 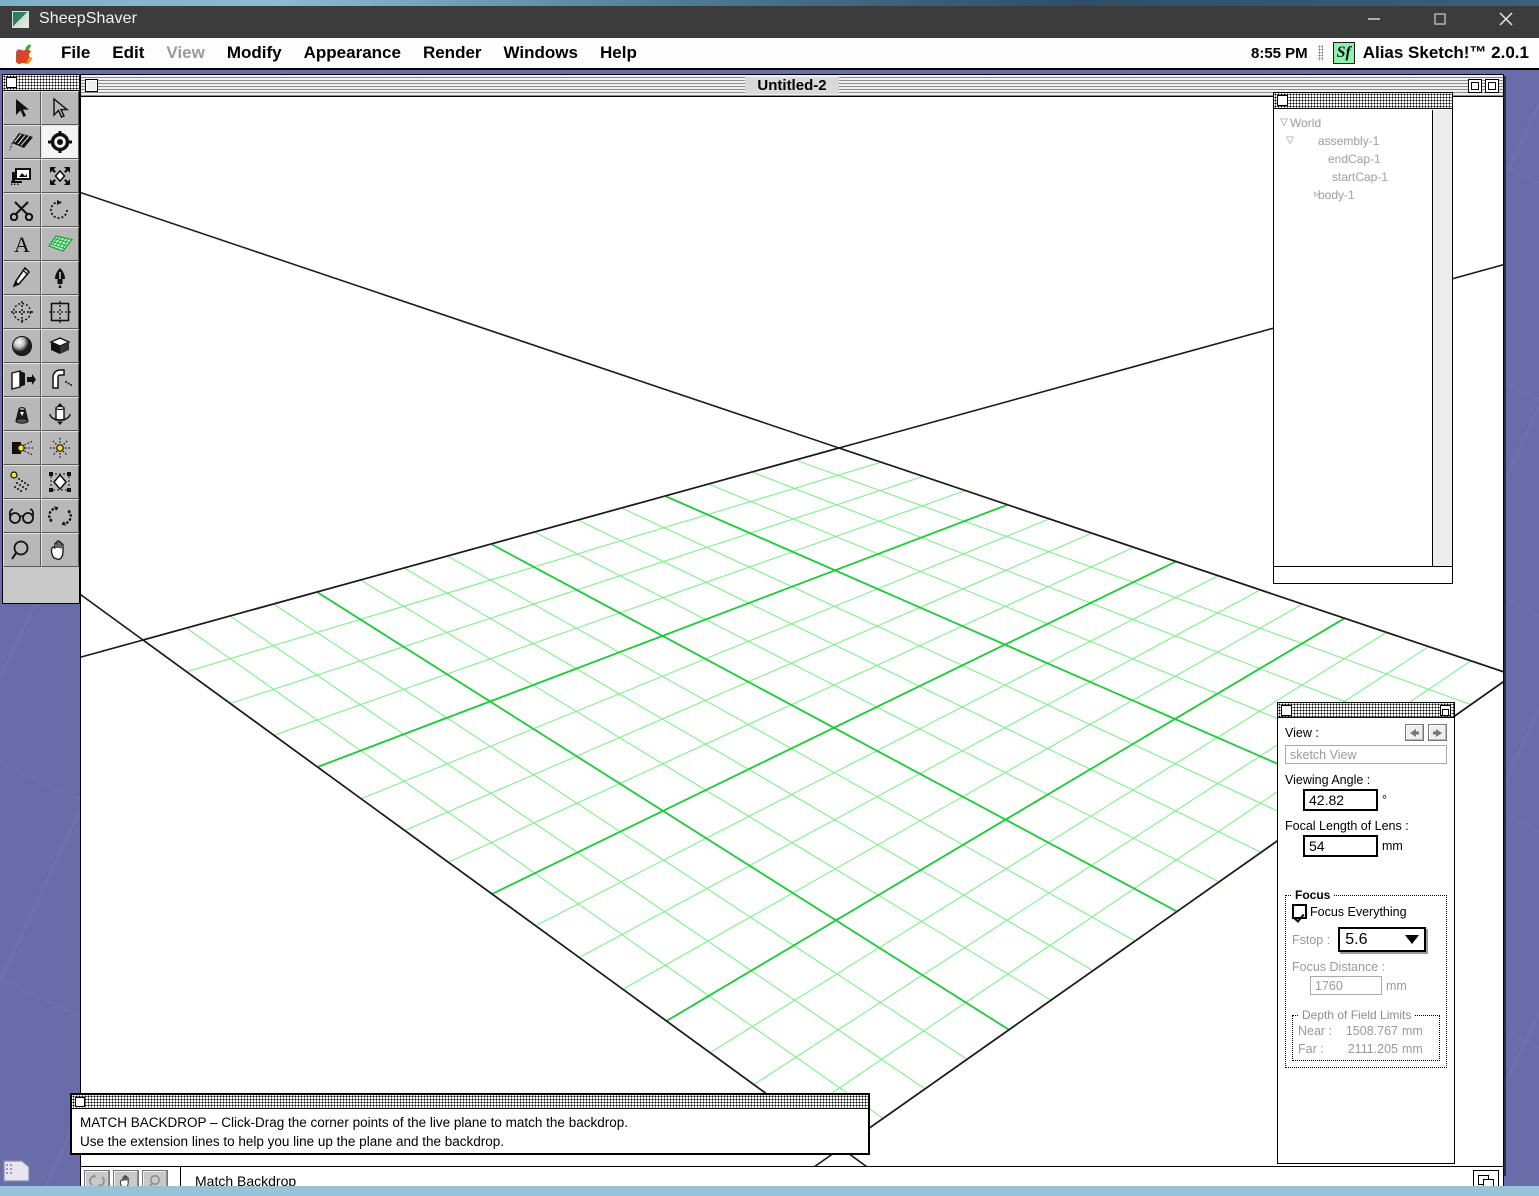 What do you see at coordinates (60, 176) in the screenshot?
I see `move-transform-tool` at bounding box center [60, 176].